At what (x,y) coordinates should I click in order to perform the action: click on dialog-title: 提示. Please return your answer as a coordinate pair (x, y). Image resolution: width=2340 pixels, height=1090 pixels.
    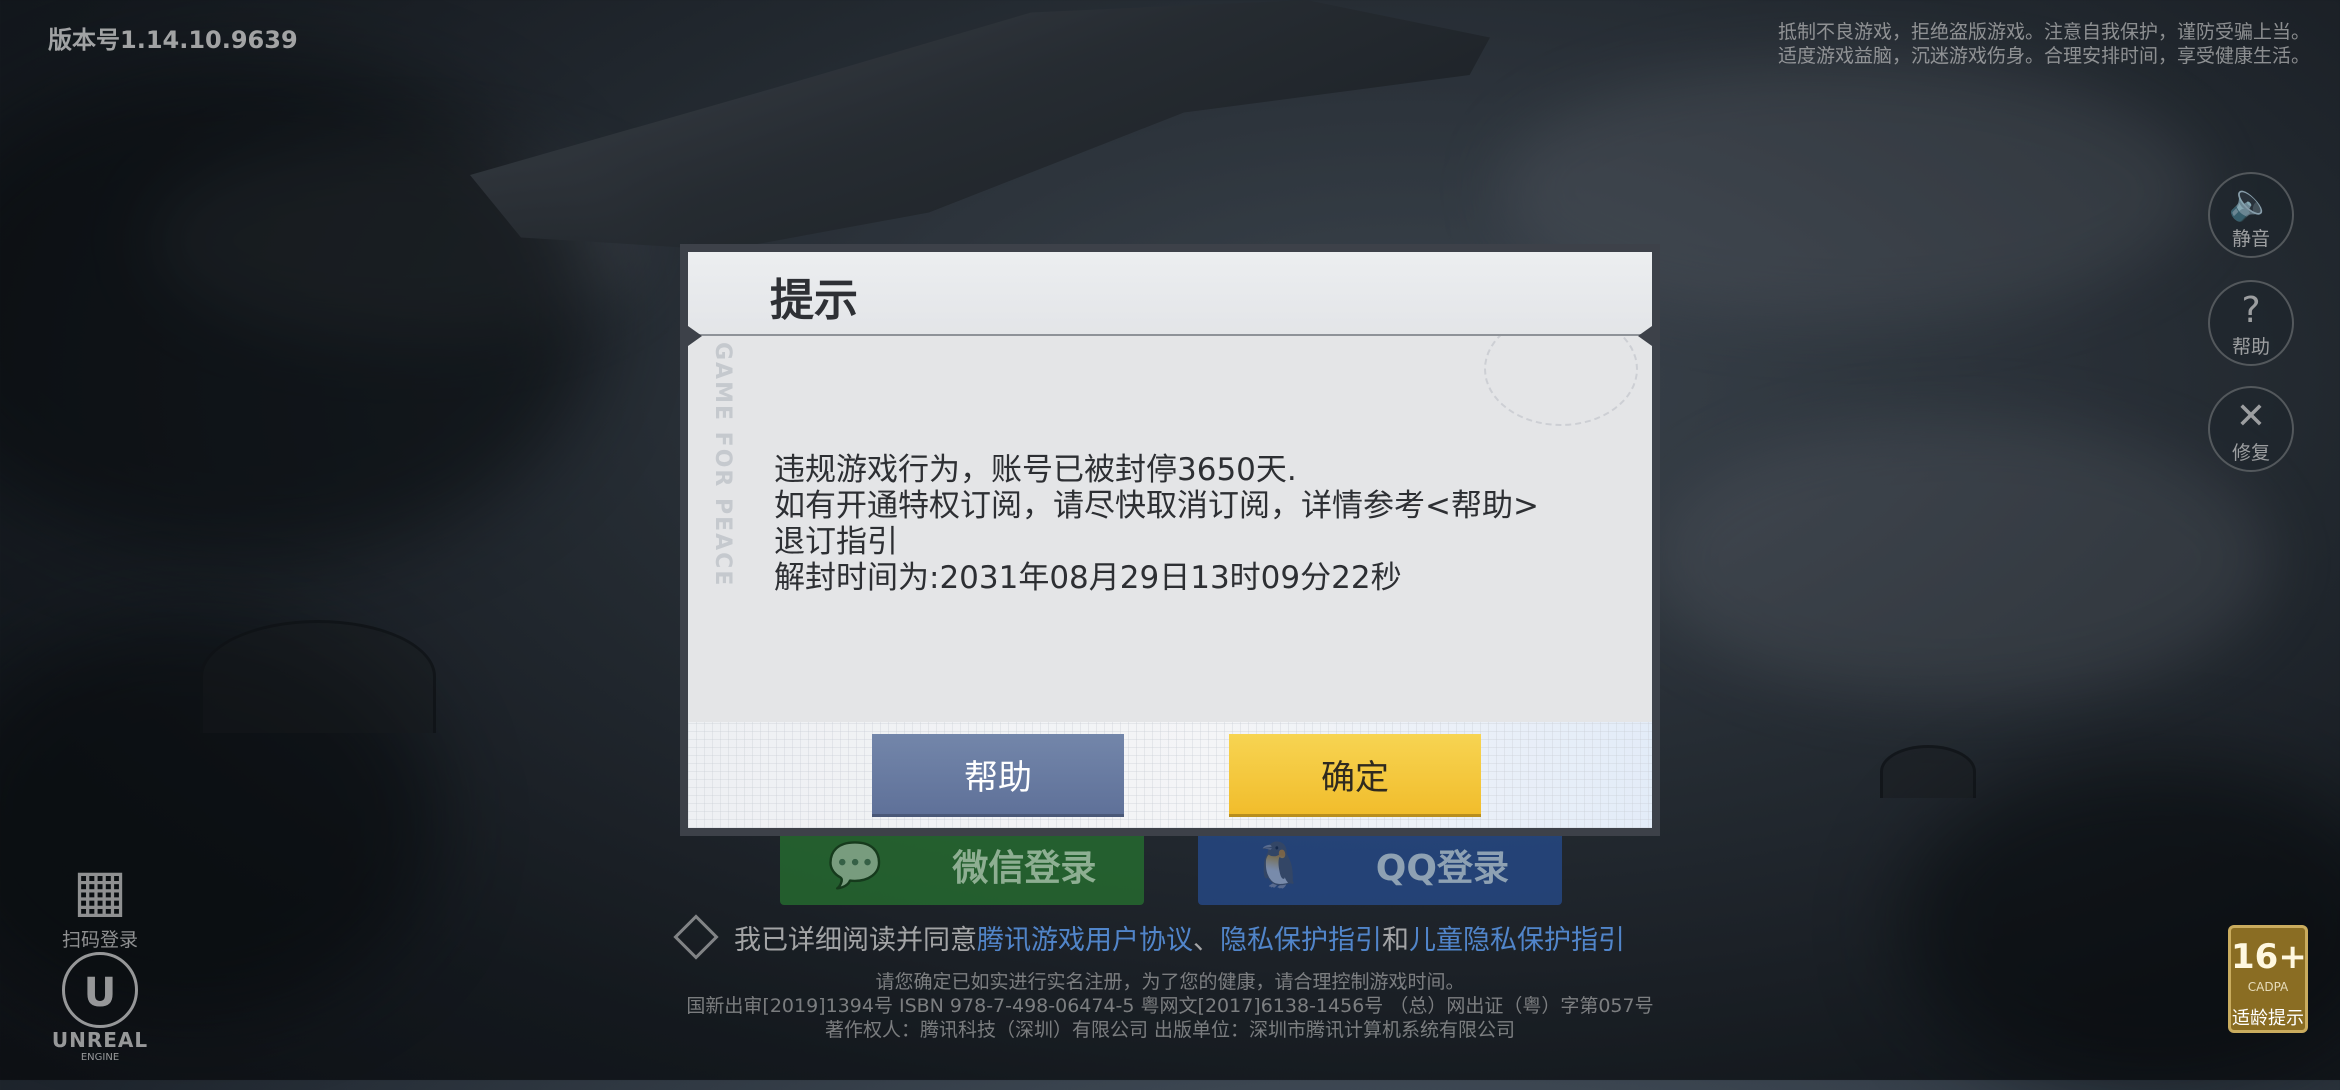
    Looking at the image, I should click on (814, 300).